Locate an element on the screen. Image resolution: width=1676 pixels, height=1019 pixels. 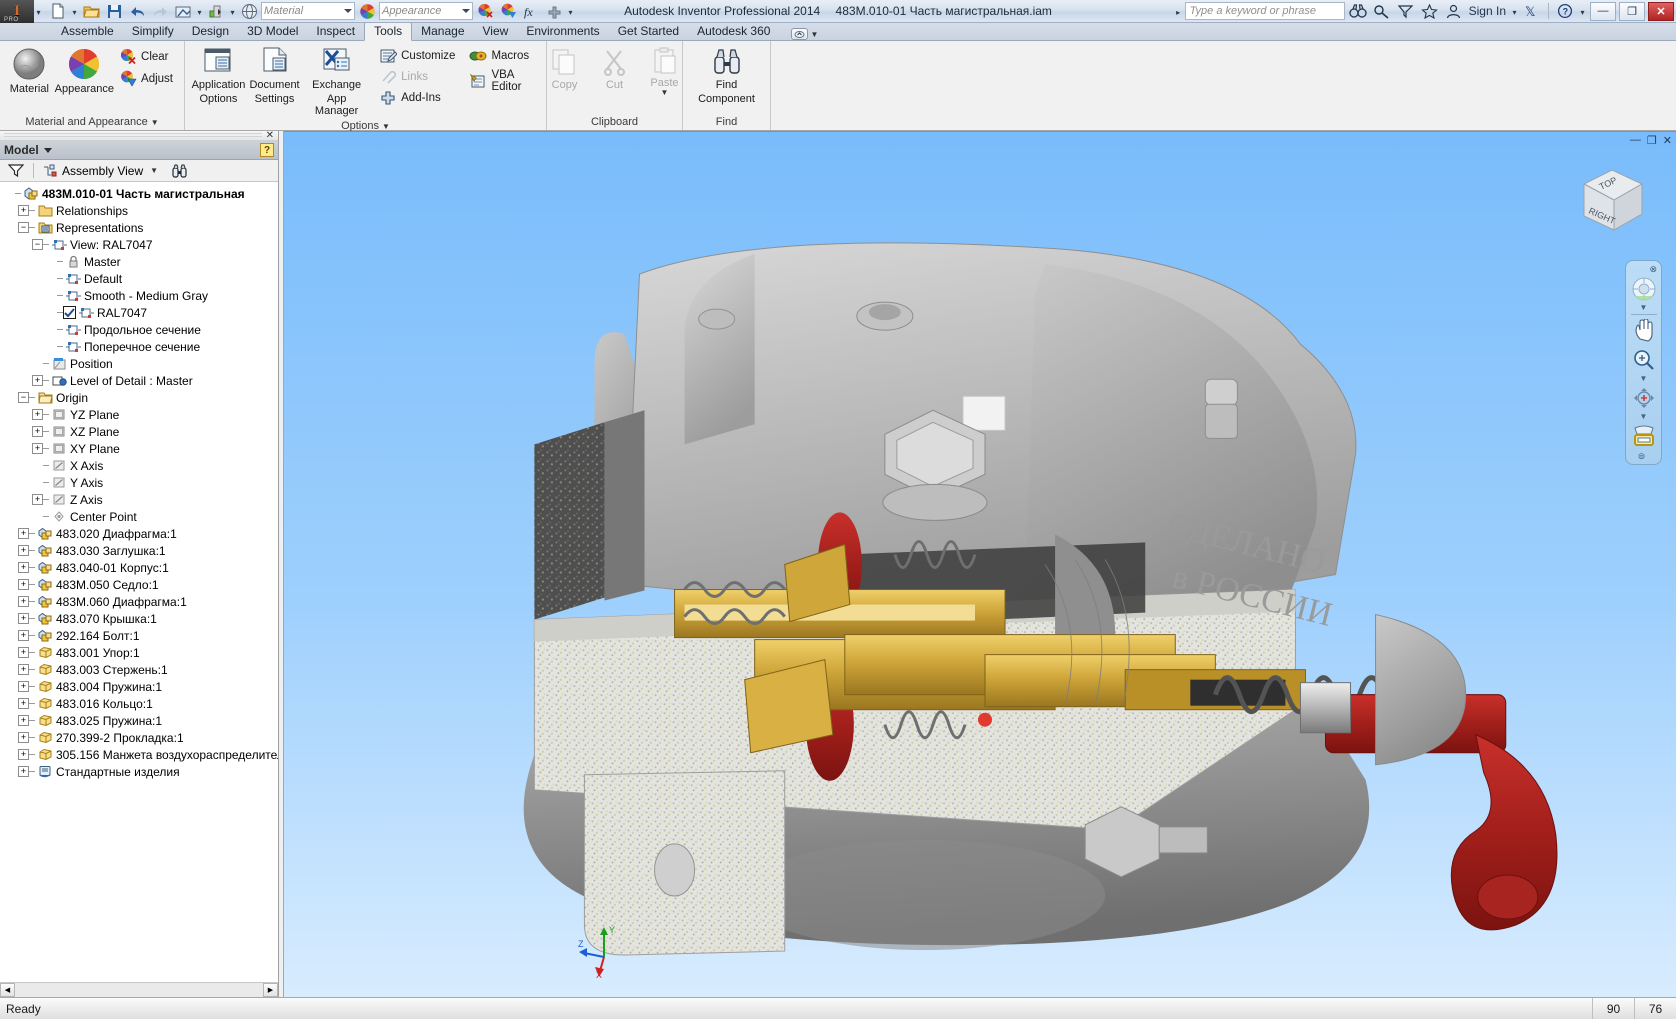
browser-drag-grip: ✕ is located at coordinates (139, 135).